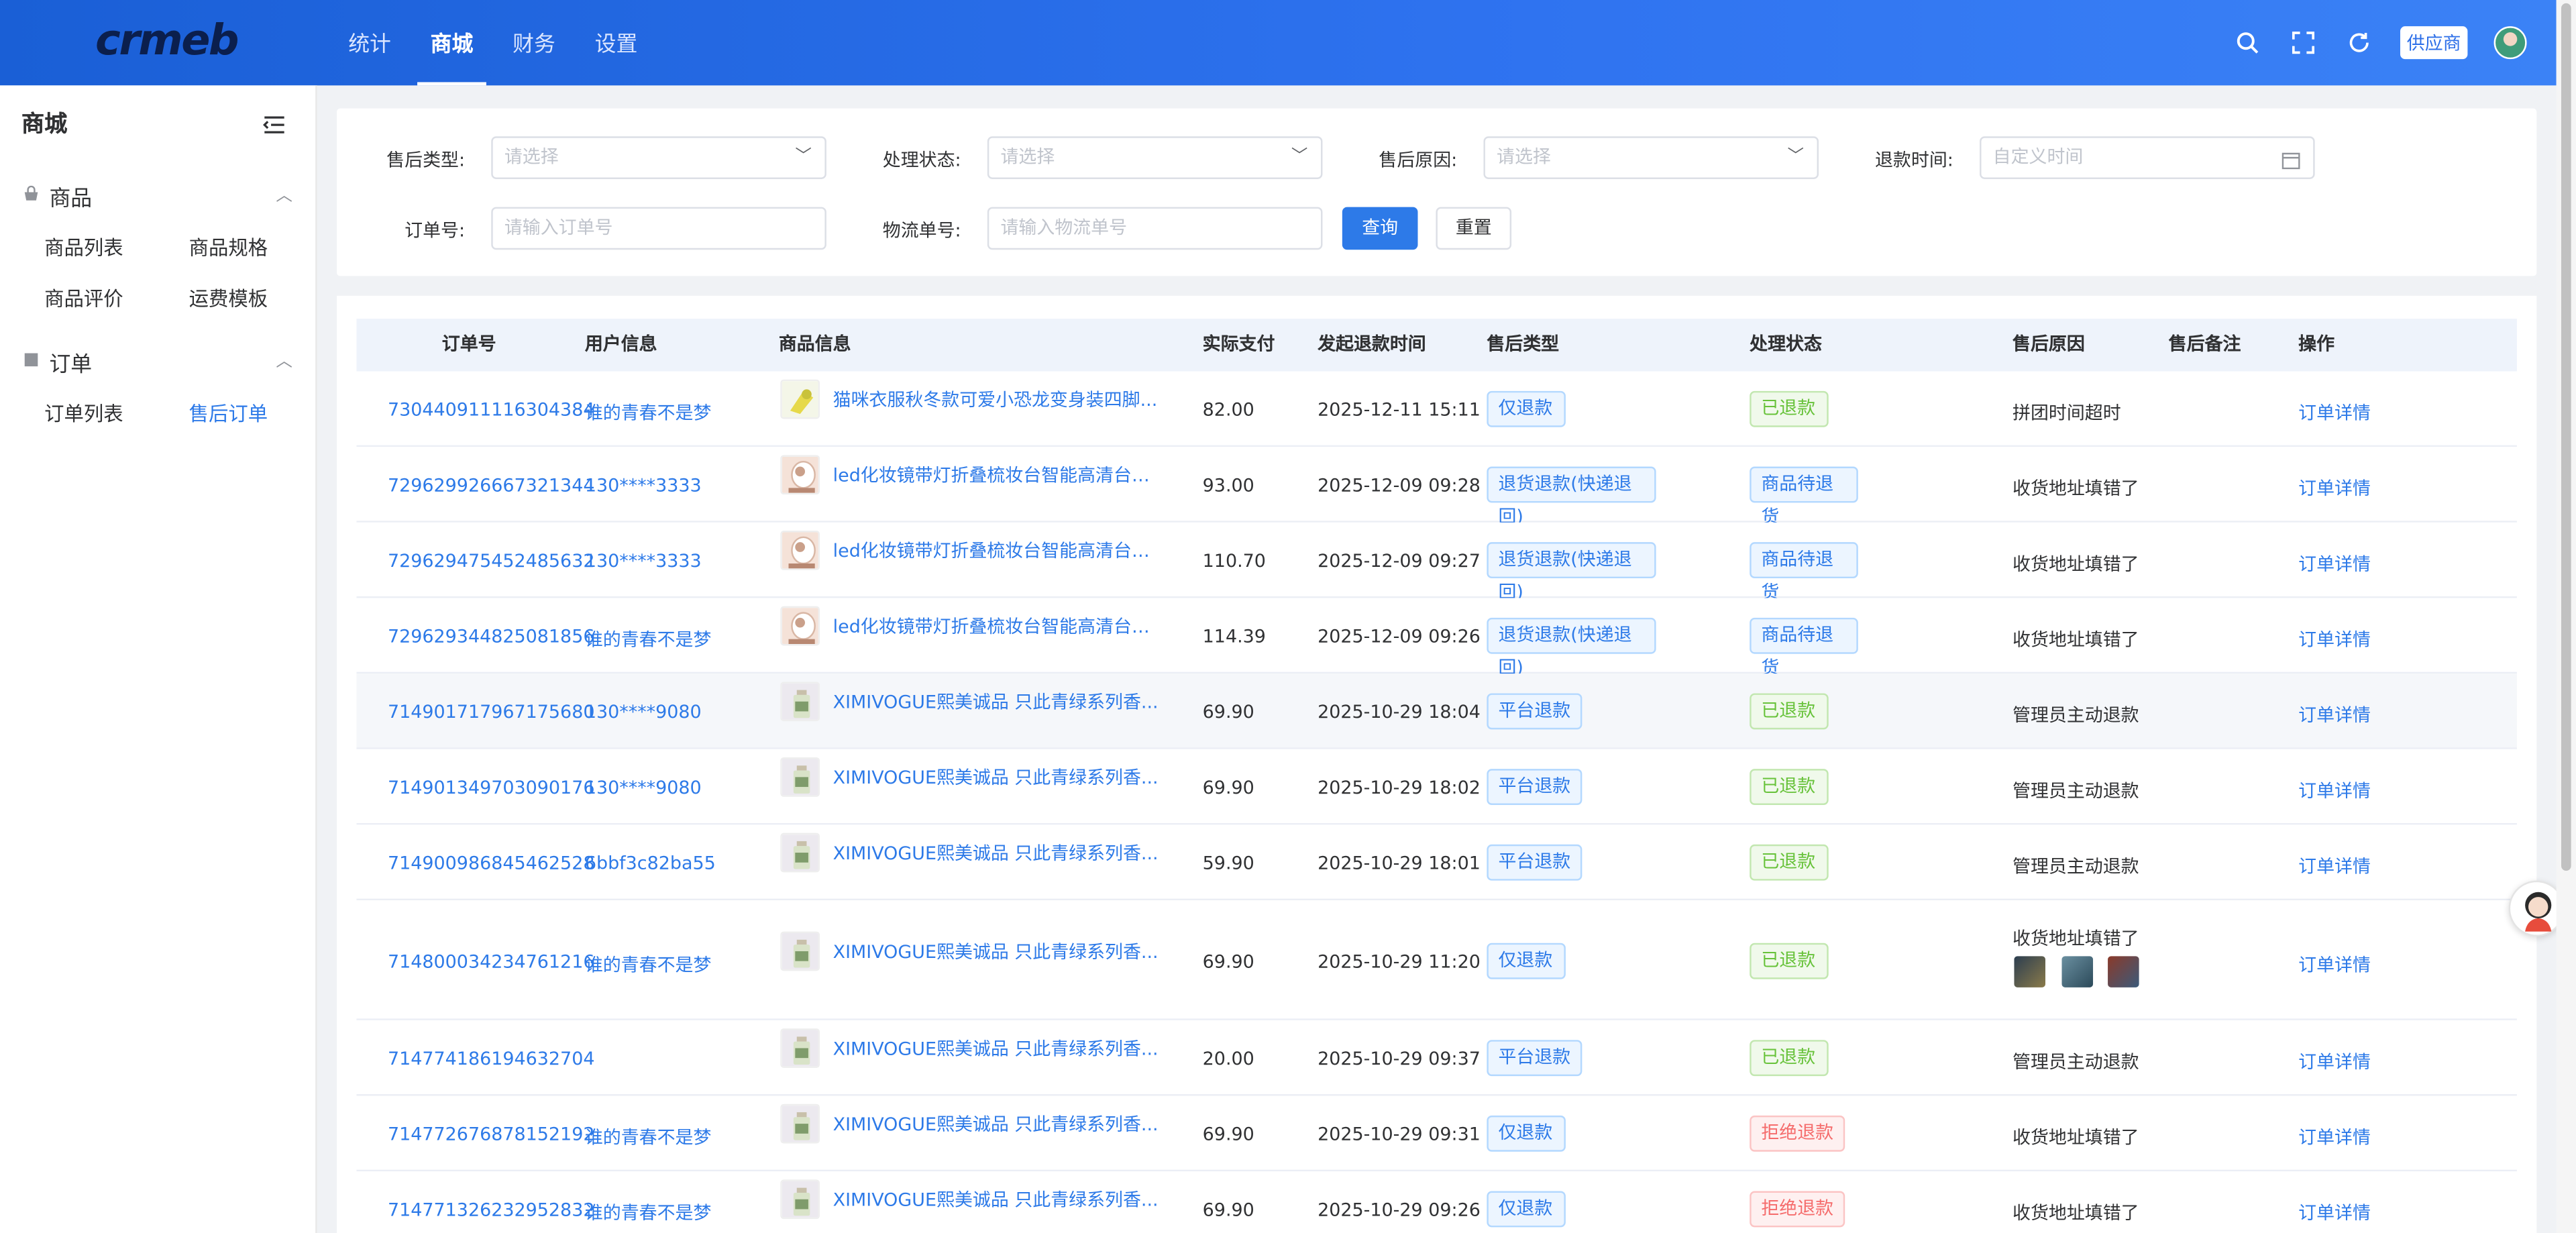 The width and height of the screenshot is (2576, 1233). What do you see at coordinates (2359, 43) in the screenshot?
I see `refresh-icon` at bounding box center [2359, 43].